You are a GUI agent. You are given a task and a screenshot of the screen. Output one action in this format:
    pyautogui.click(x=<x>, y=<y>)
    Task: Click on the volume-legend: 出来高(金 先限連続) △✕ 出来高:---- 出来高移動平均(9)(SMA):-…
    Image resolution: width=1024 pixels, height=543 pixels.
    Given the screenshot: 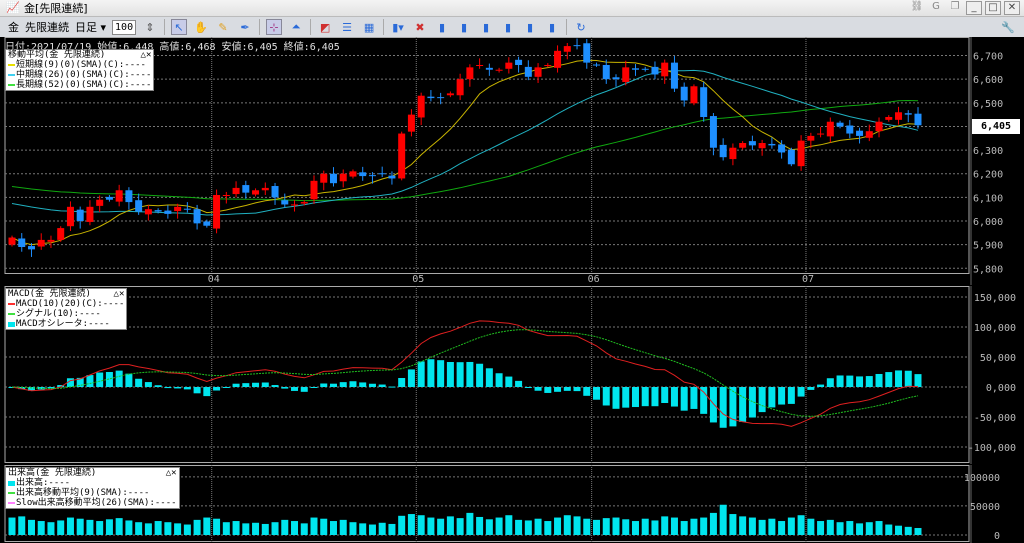 What is the action you would take?
    pyautogui.click(x=92, y=488)
    